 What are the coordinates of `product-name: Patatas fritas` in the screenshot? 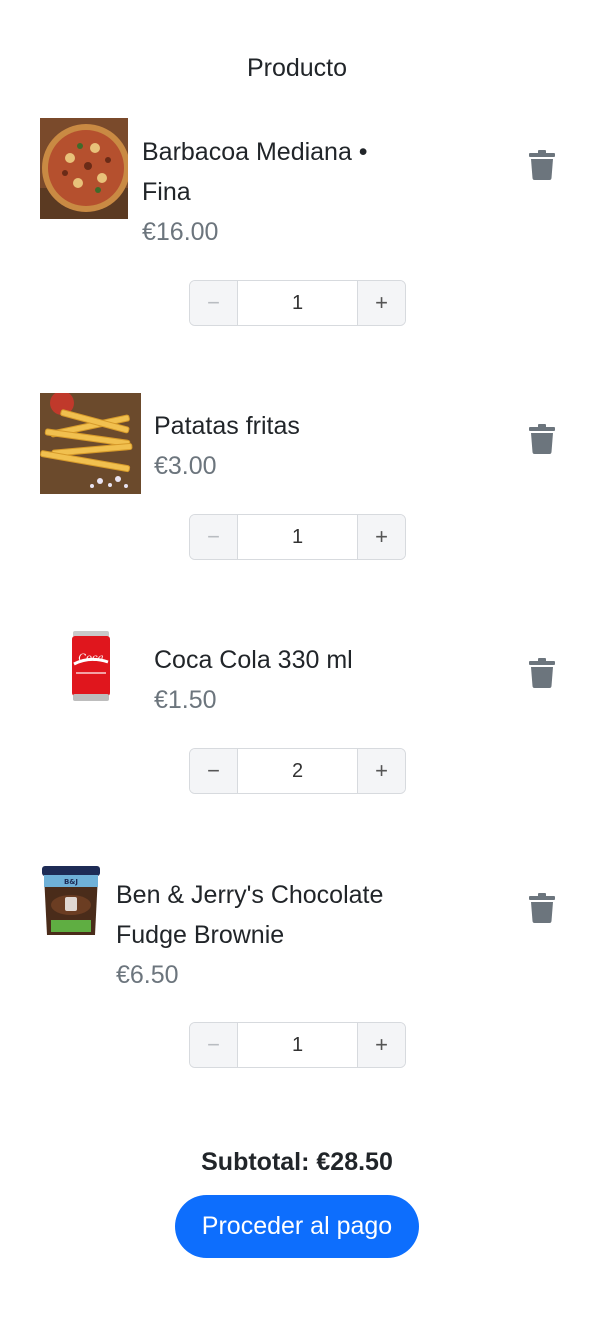 It's located at (227, 426).